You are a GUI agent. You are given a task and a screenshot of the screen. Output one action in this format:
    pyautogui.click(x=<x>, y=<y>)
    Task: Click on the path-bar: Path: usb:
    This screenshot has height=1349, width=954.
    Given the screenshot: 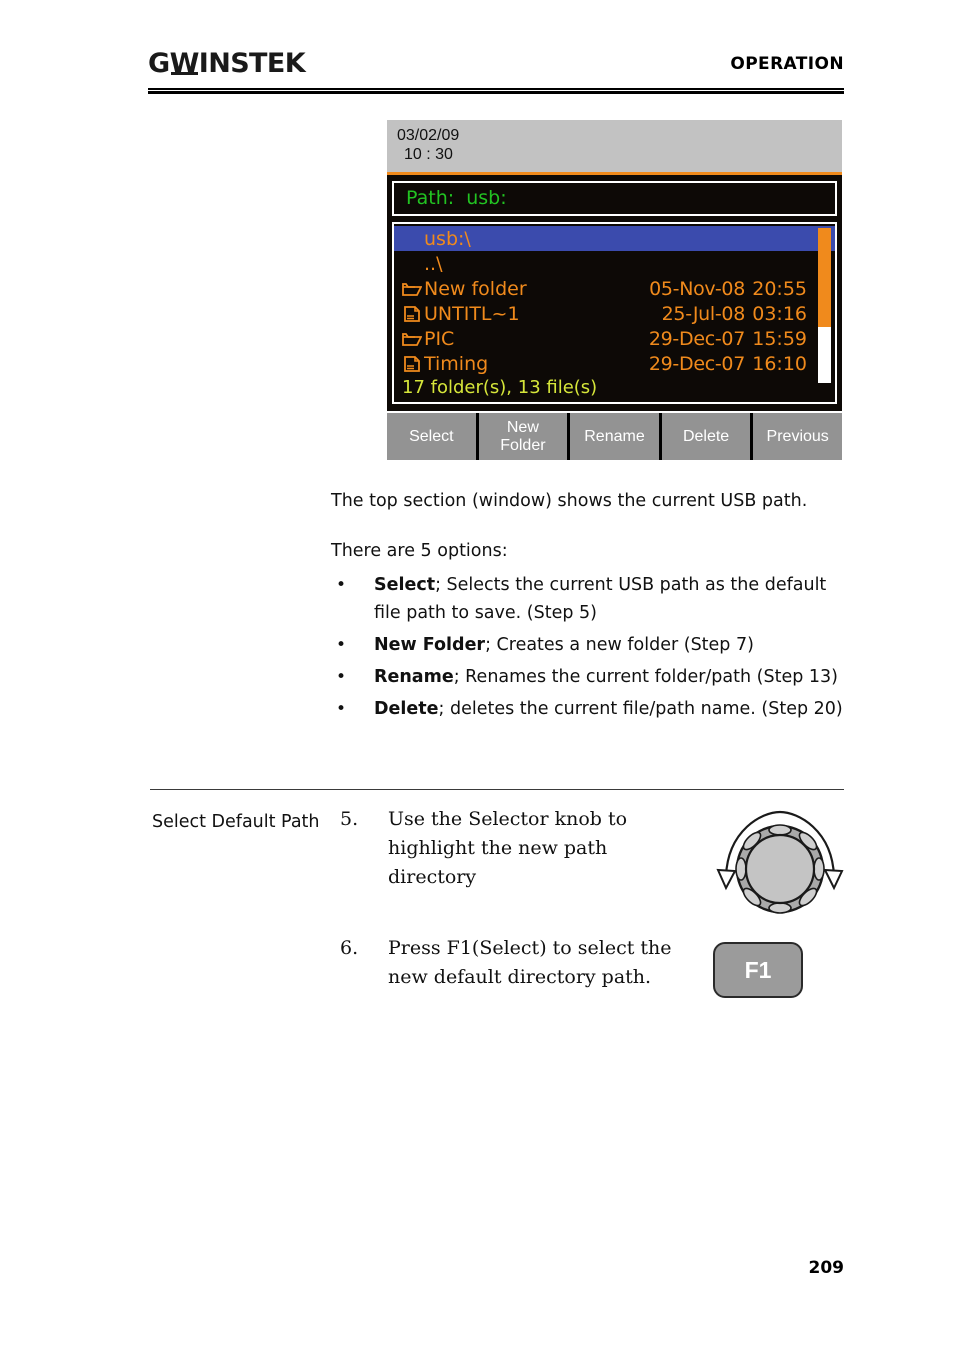 What is the action you would take?
    pyautogui.click(x=614, y=198)
    